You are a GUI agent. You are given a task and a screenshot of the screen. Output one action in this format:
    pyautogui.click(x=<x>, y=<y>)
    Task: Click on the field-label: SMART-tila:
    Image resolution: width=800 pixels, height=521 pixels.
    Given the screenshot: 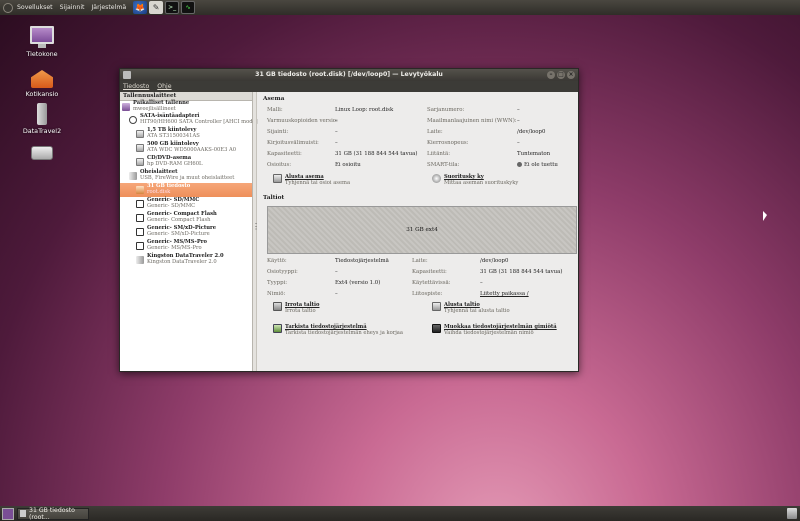 What is the action you would take?
    pyautogui.click(x=443, y=165)
    